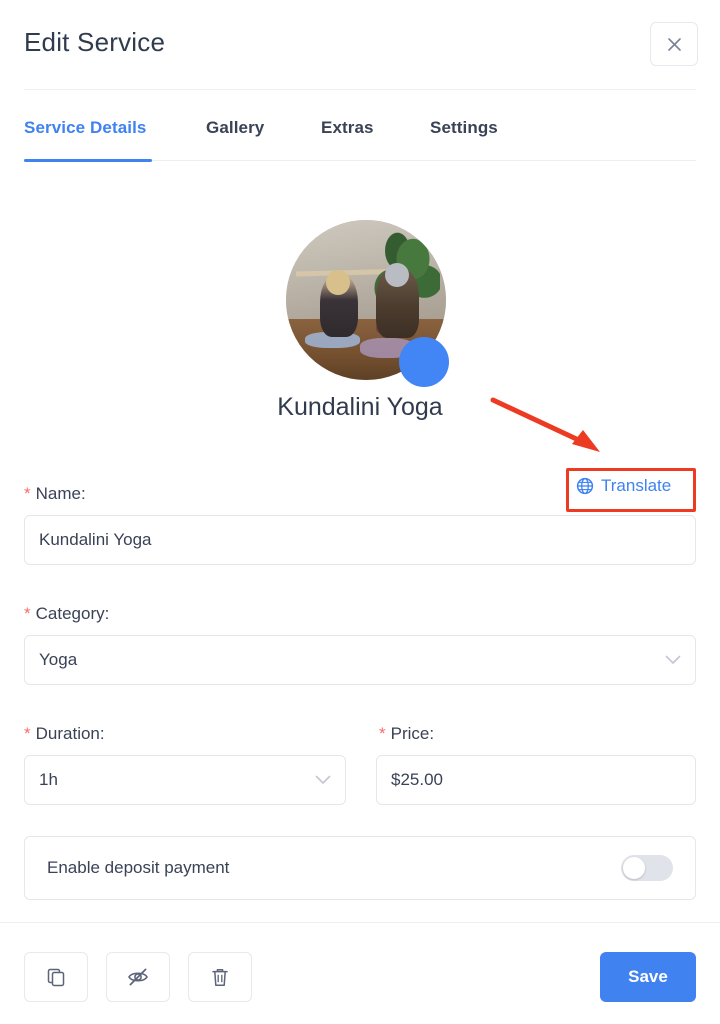 The width and height of the screenshot is (720, 1024). Describe the element at coordinates (60, 493) in the screenshot. I see `name-label-text: Name:` at that location.